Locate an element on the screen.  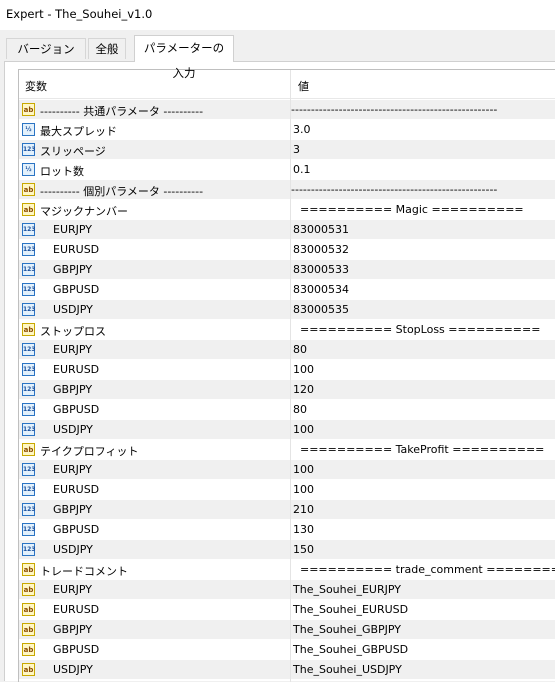
parameter-name: GBPJPY is located at coordinates (73, 269).